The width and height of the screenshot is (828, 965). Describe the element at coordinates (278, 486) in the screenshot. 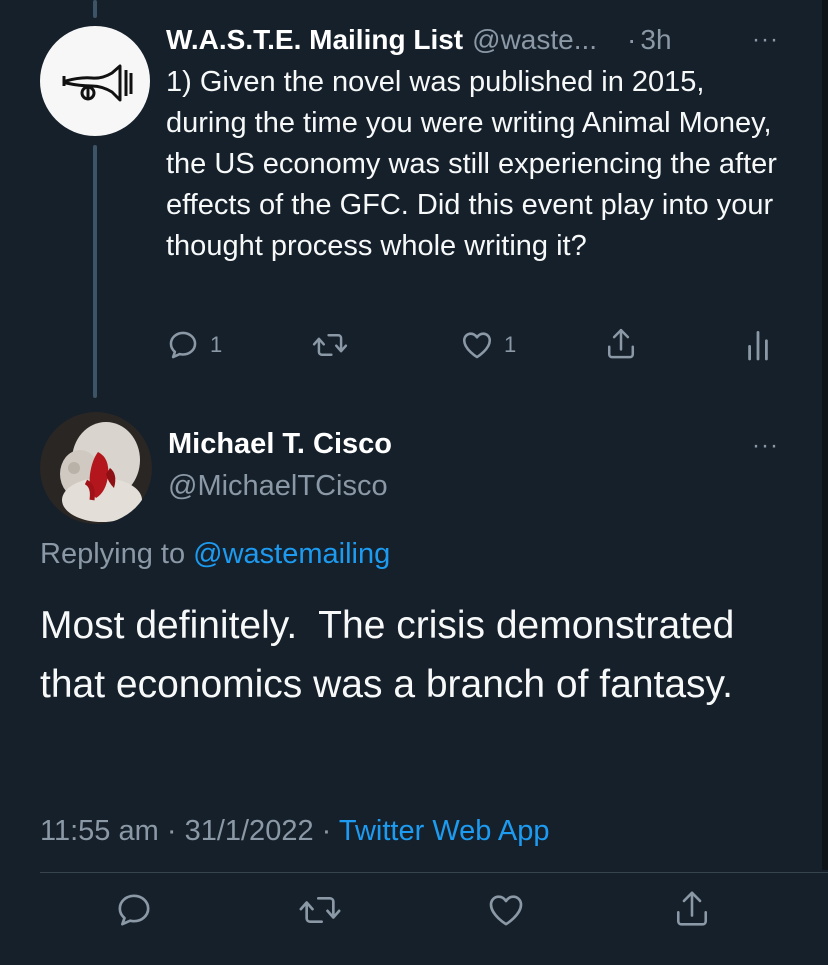

I see `reply-author-handle: @MichaelTCisco` at that location.